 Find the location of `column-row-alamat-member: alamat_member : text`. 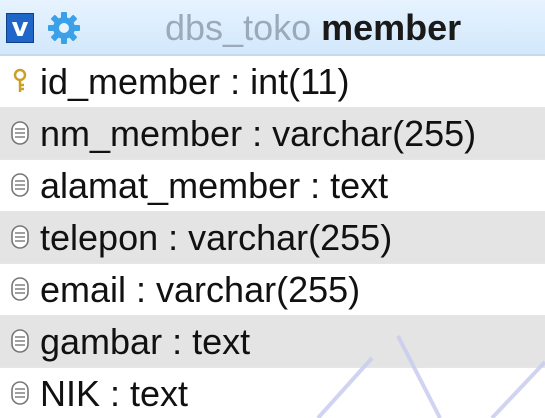

column-row-alamat-member: alamat_member : text is located at coordinates (272, 186).